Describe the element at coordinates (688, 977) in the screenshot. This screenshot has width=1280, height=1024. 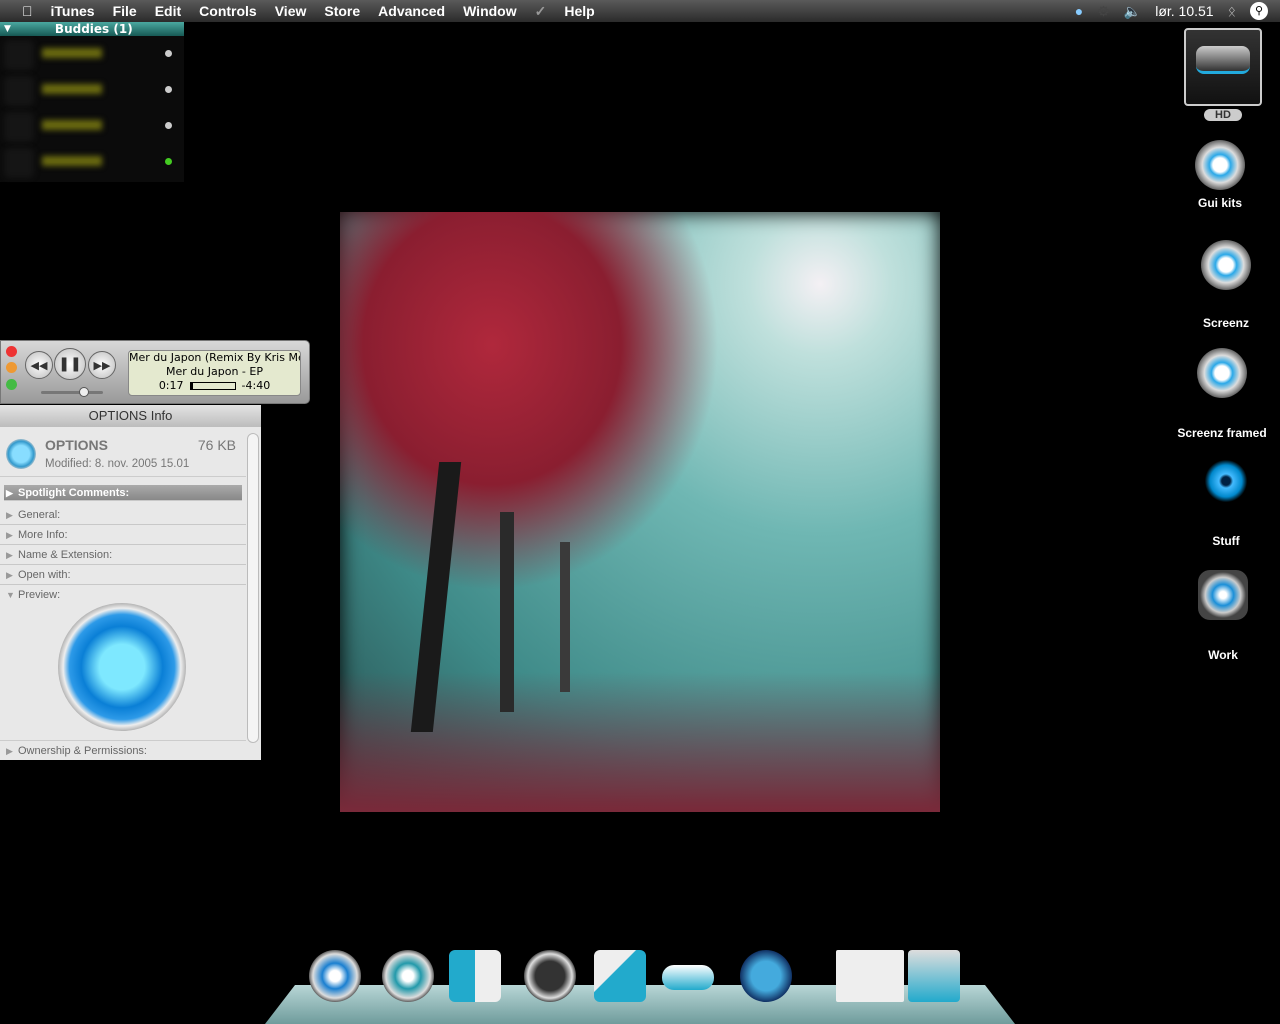
I see `drive-icon` at that location.